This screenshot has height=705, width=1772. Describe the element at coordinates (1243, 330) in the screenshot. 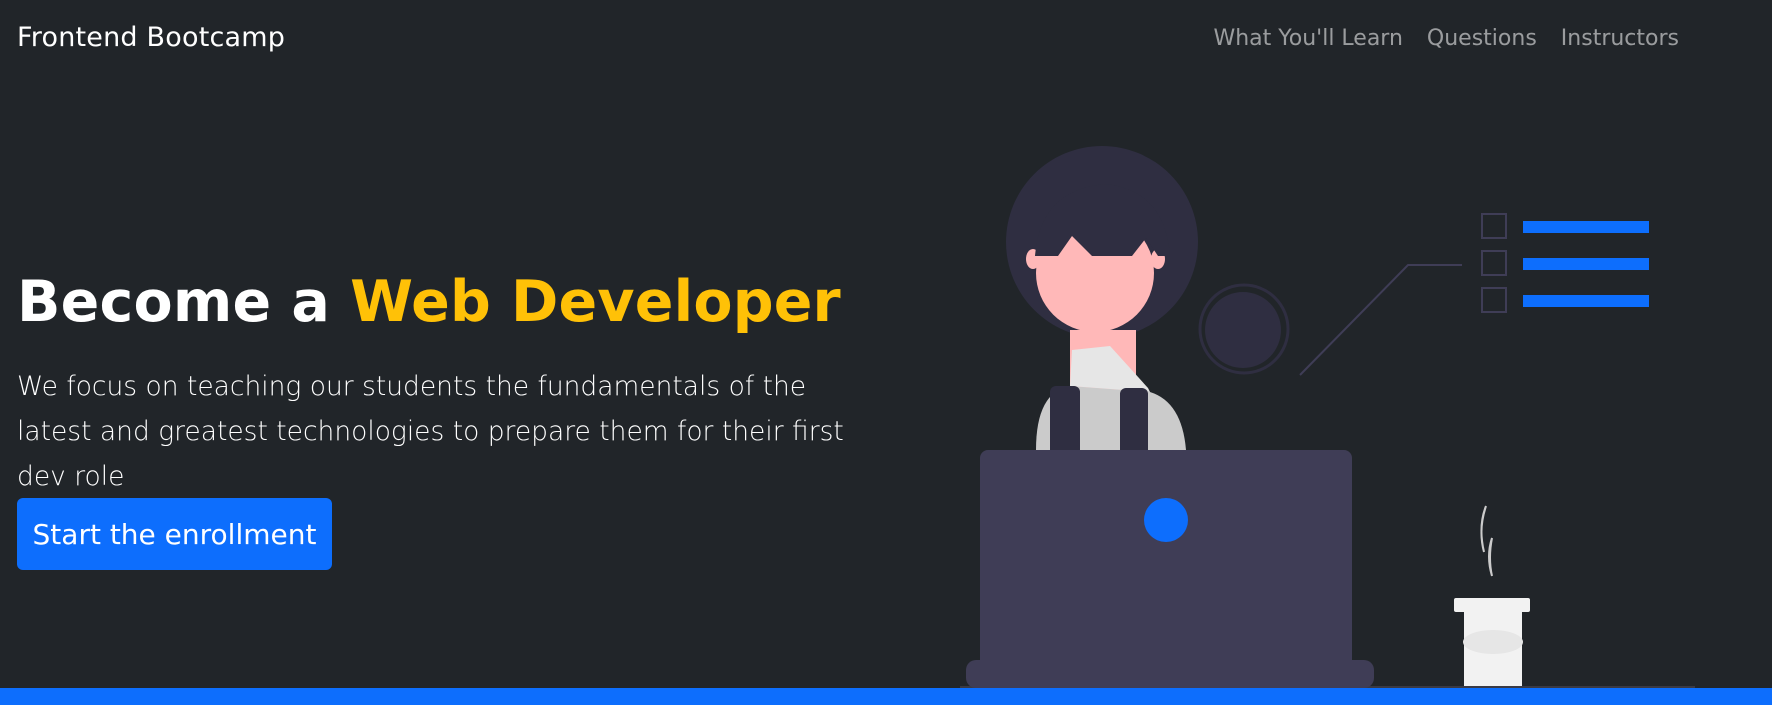

I see `hair-bun-icon` at that location.